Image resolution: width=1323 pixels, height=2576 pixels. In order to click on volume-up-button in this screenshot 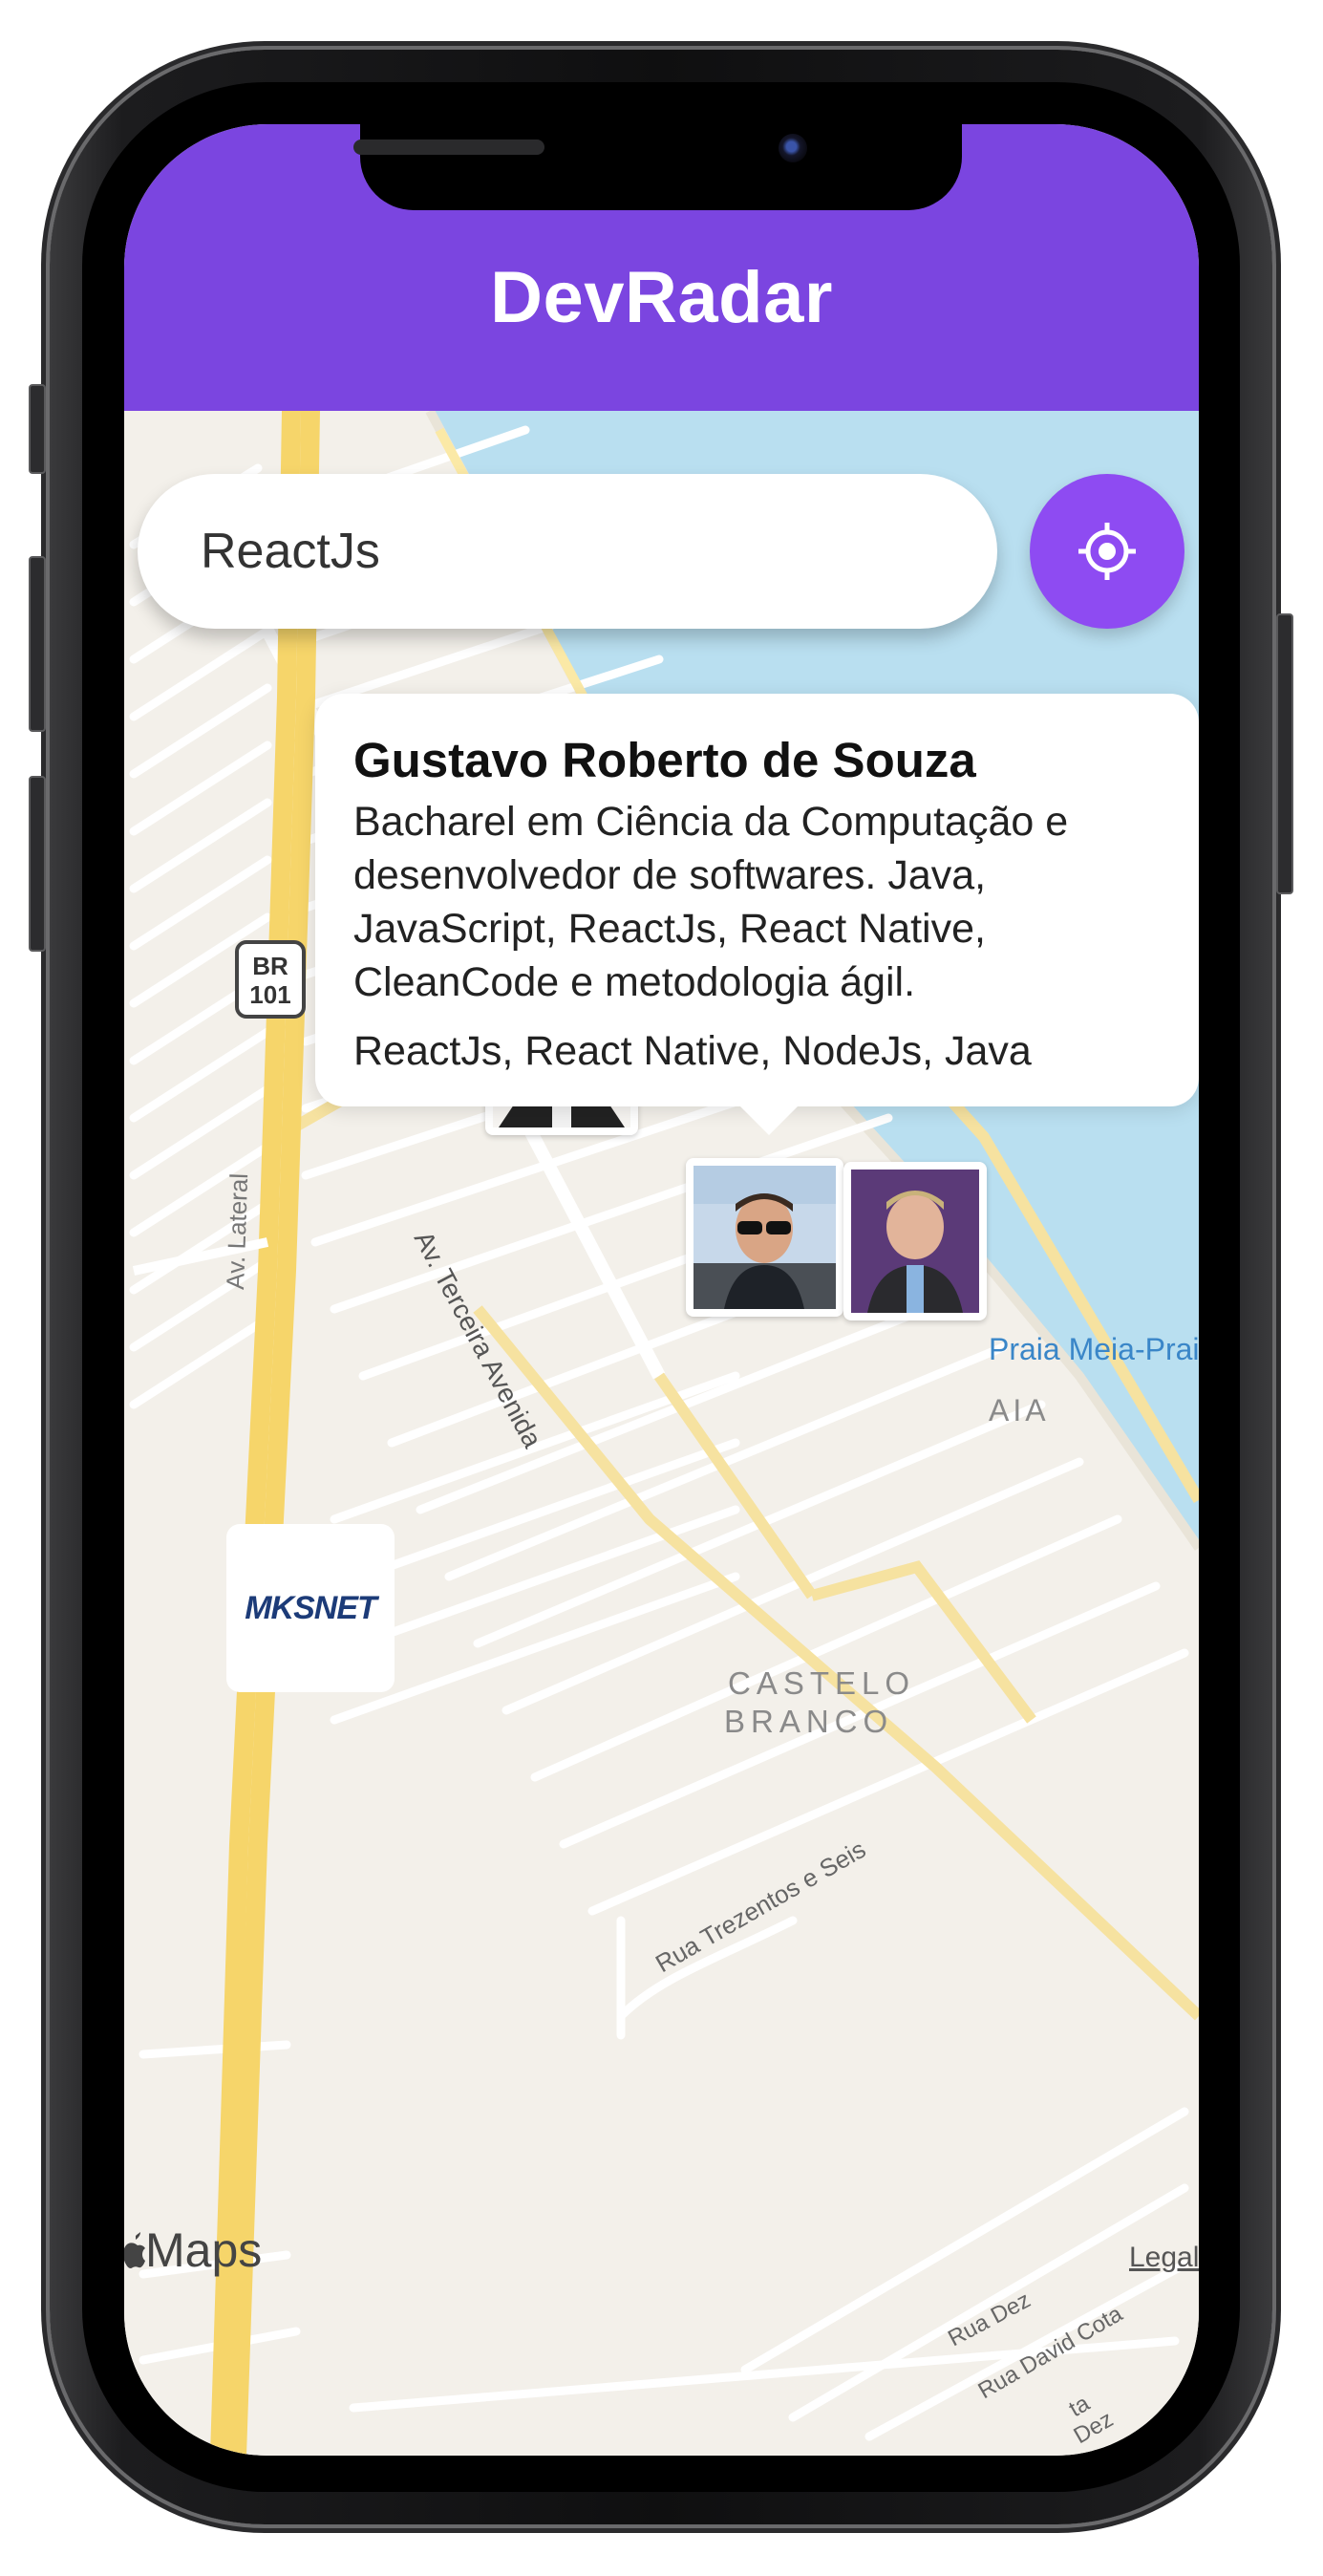, I will do `click(38, 644)`.